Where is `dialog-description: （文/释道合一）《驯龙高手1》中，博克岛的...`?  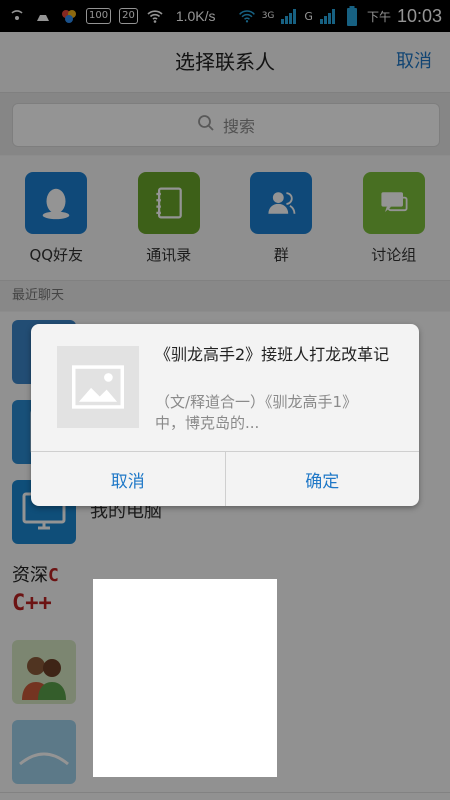
dialog-description: （文/释道合一）《驯龙高手1》中，博克岛的... is located at coordinates (256, 412).